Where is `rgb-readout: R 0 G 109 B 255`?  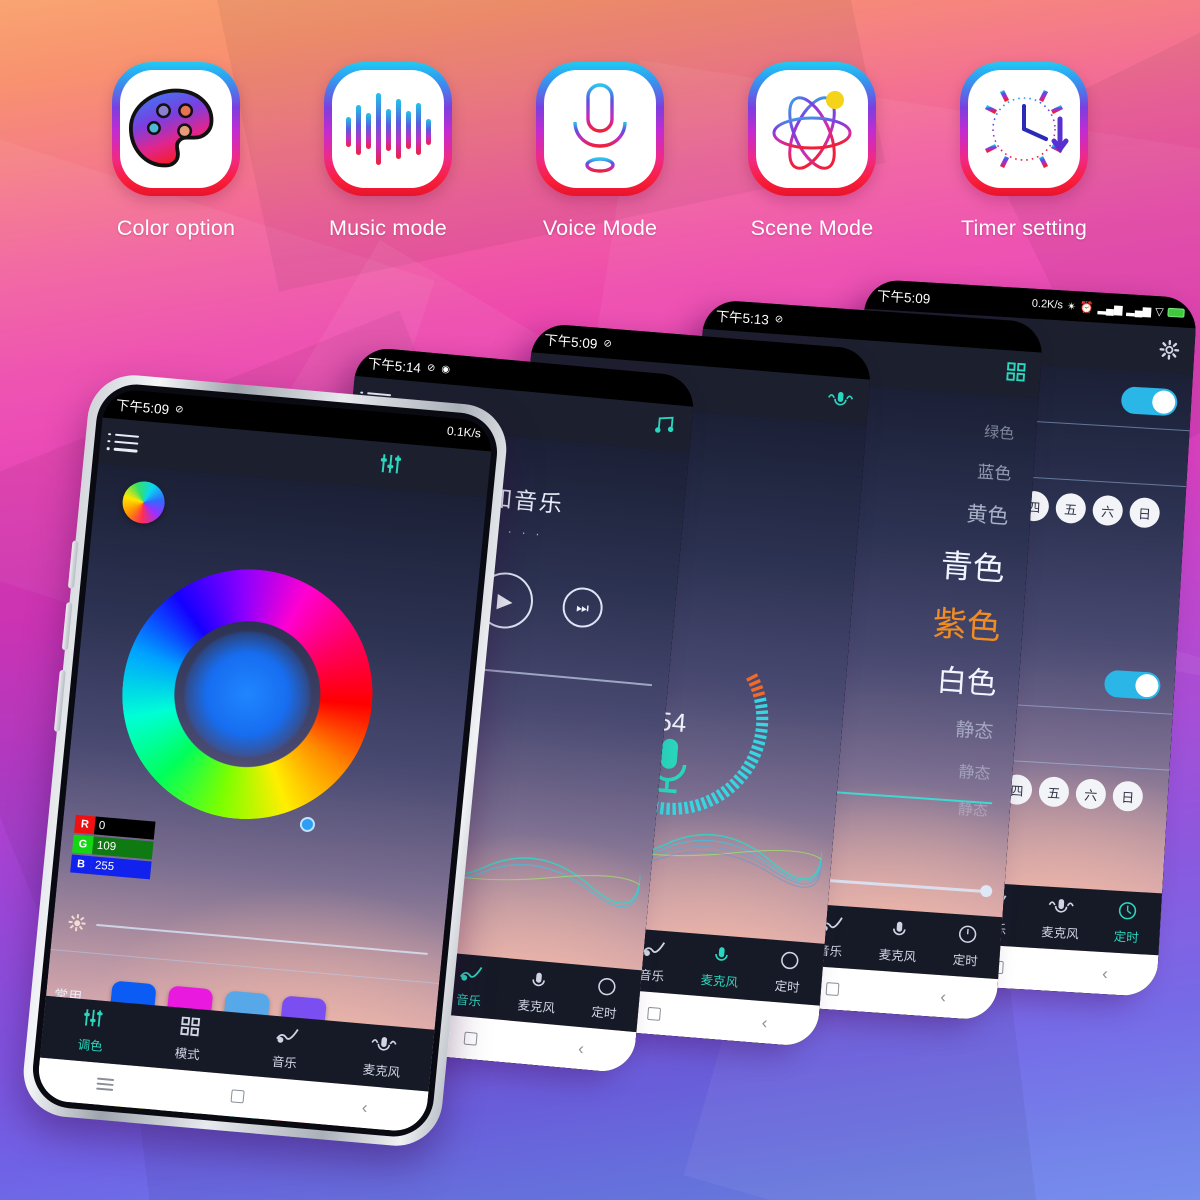 rgb-readout: R 0 G 109 B 255 is located at coordinates (113, 848).